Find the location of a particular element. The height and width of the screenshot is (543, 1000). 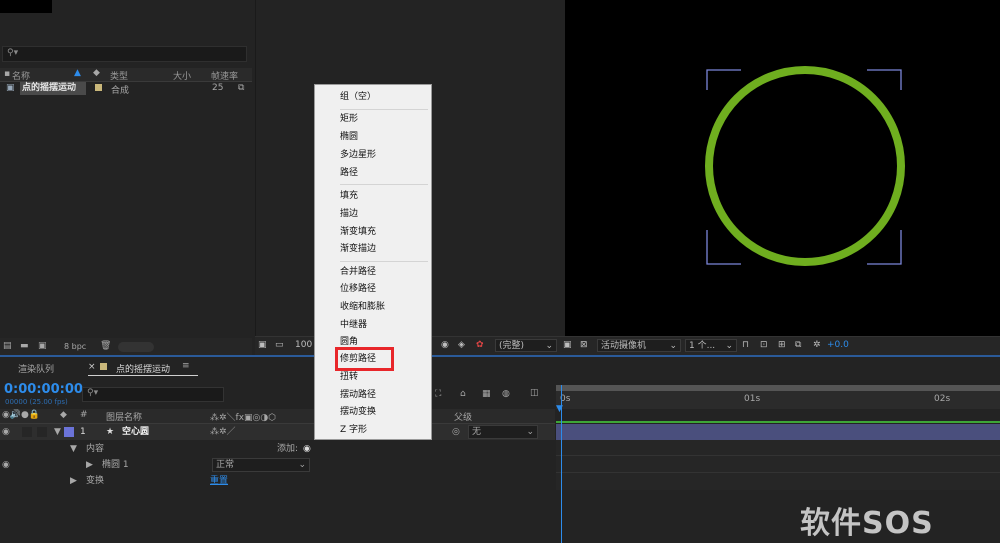

blend-mode-value: 正常 is located at coordinates (225, 465).